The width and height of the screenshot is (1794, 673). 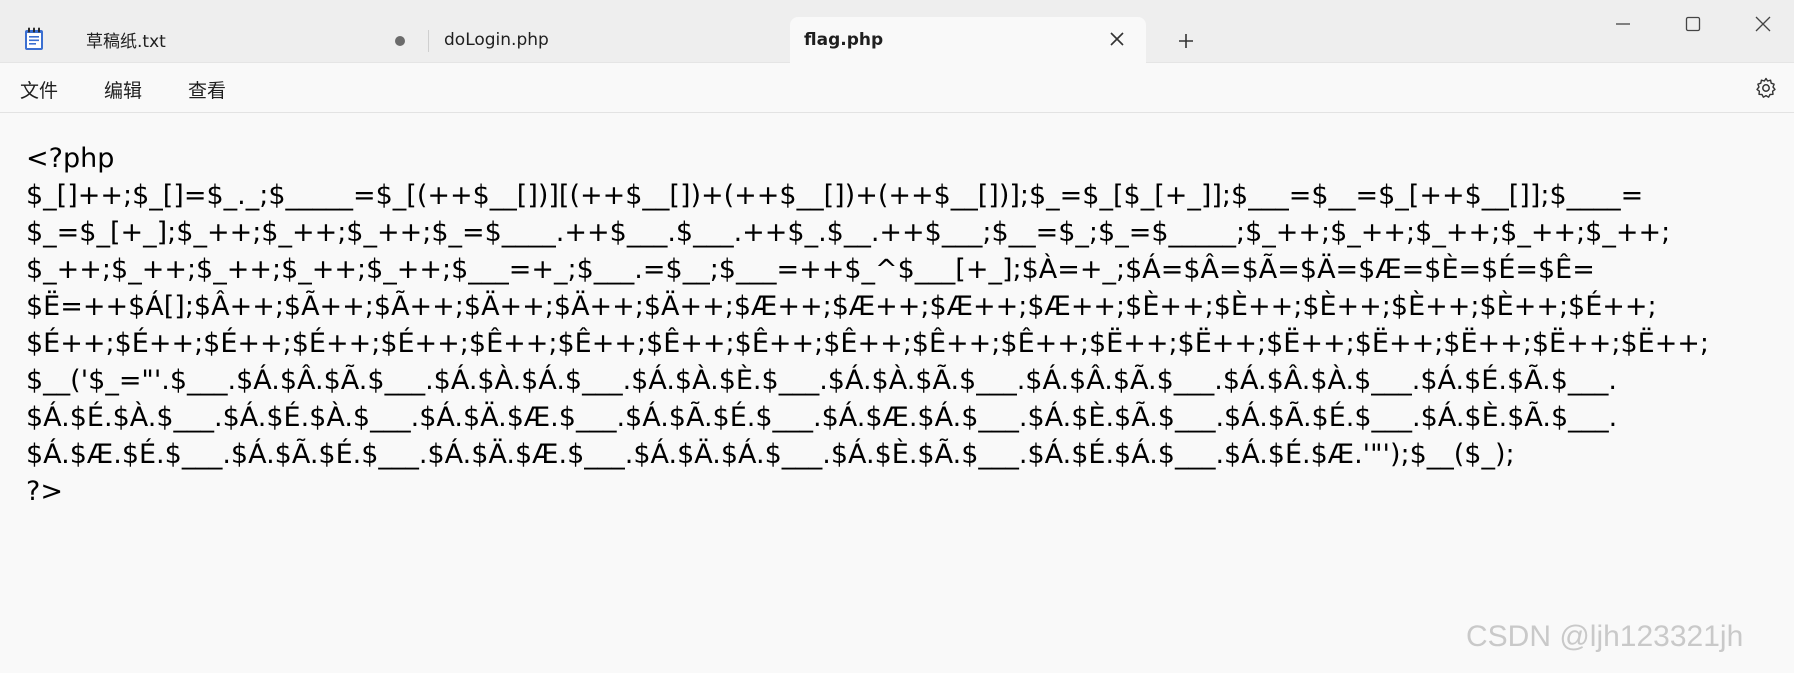 I want to click on close-icon, so click(x=1117, y=39).